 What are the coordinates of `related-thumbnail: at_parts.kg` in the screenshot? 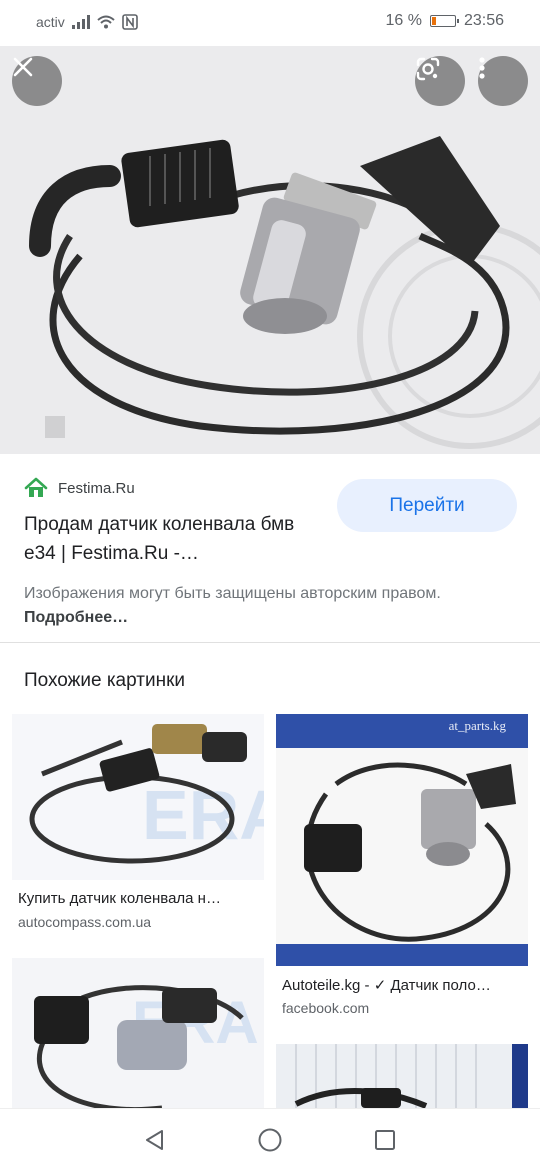 It's located at (402, 840).